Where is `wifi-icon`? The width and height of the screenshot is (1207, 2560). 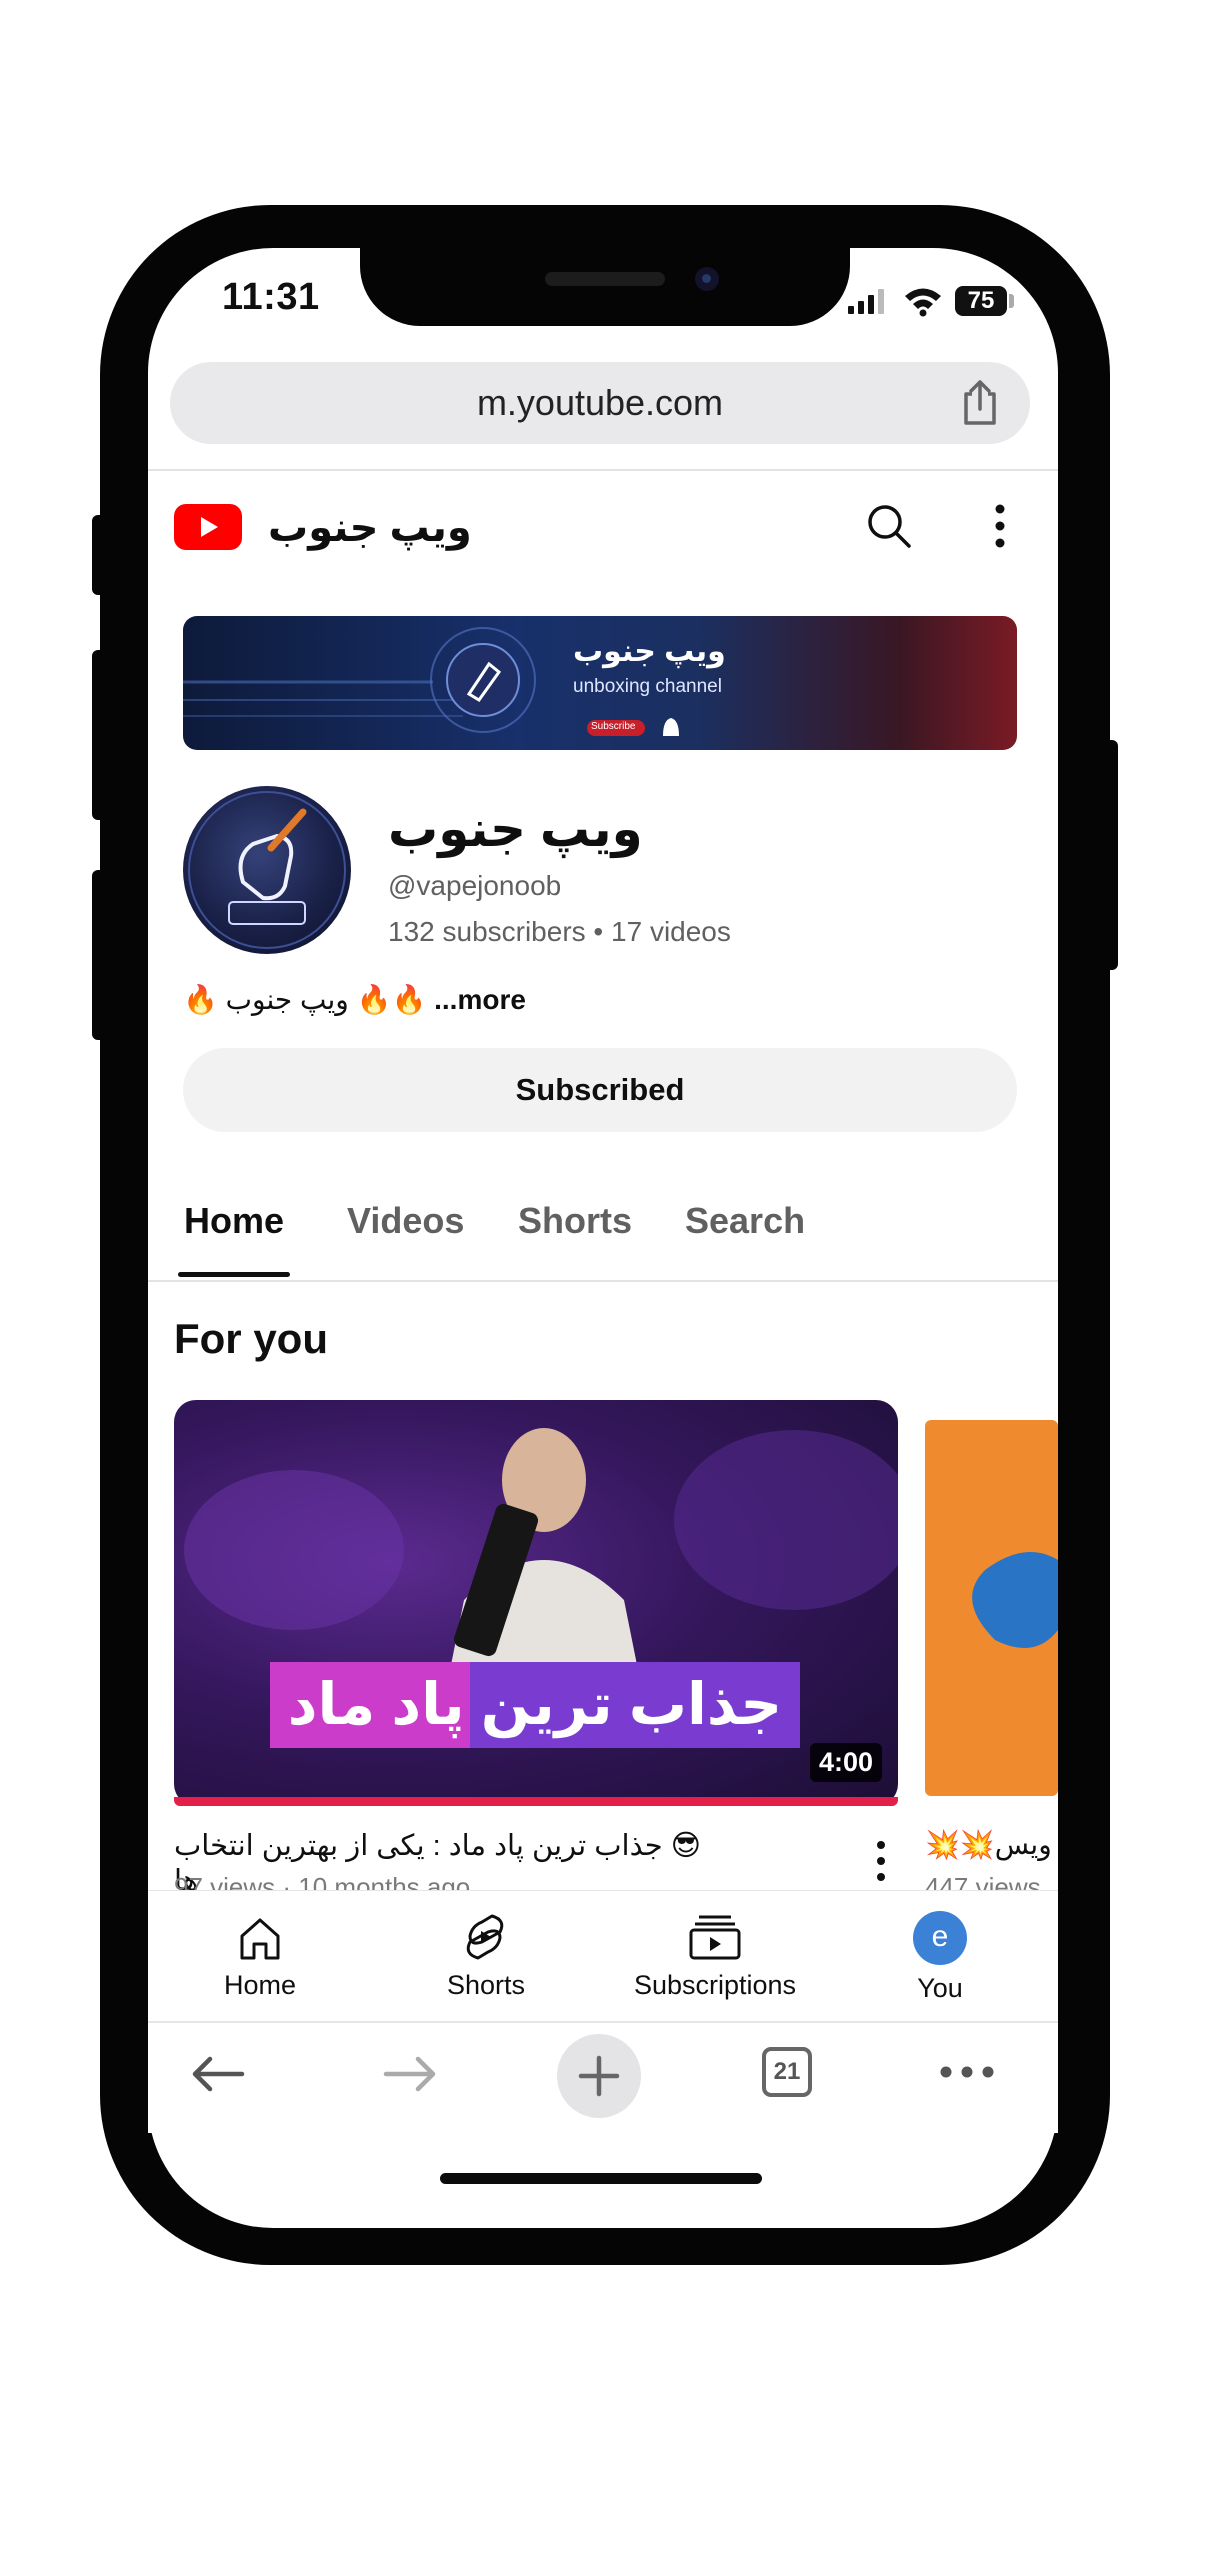 wifi-icon is located at coordinates (923, 302).